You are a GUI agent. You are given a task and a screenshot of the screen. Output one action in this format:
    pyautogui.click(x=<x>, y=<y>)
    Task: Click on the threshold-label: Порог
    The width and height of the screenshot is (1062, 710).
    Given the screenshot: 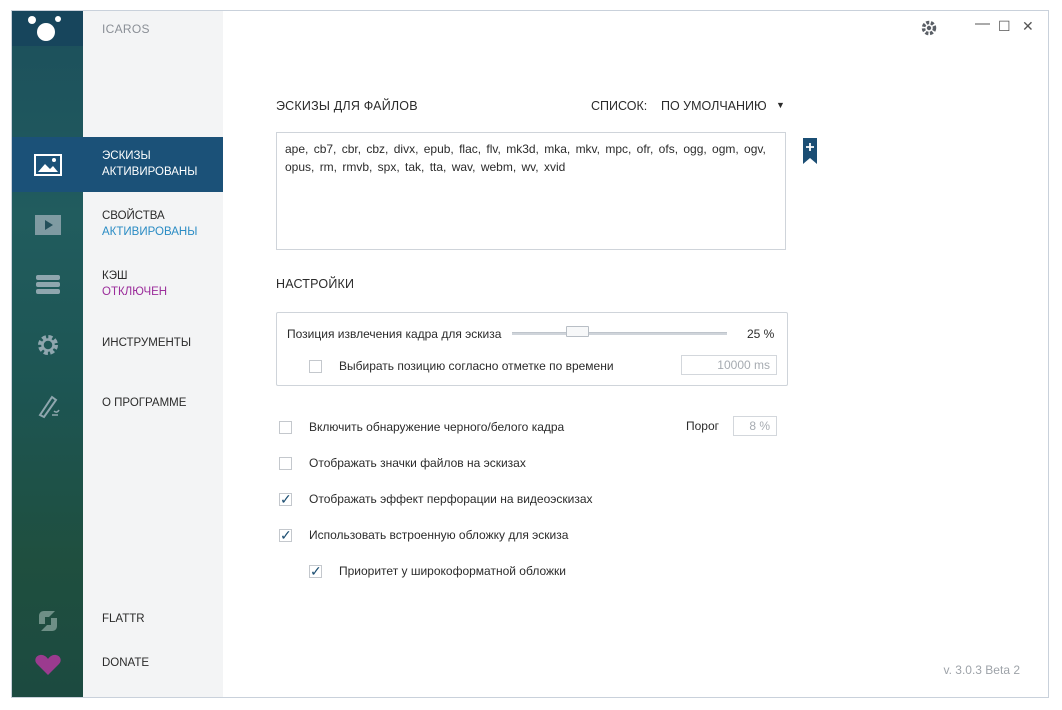 What is the action you would take?
    pyautogui.click(x=703, y=426)
    